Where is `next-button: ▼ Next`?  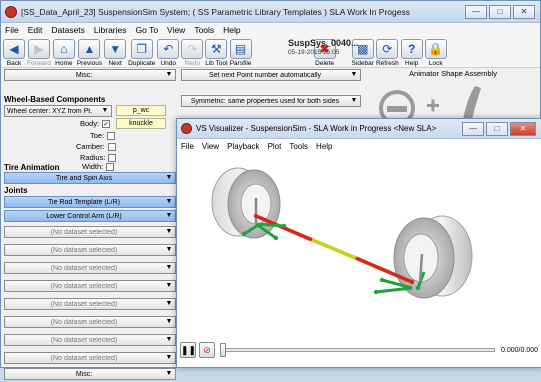 next-button: ▼ Next is located at coordinates (115, 53).